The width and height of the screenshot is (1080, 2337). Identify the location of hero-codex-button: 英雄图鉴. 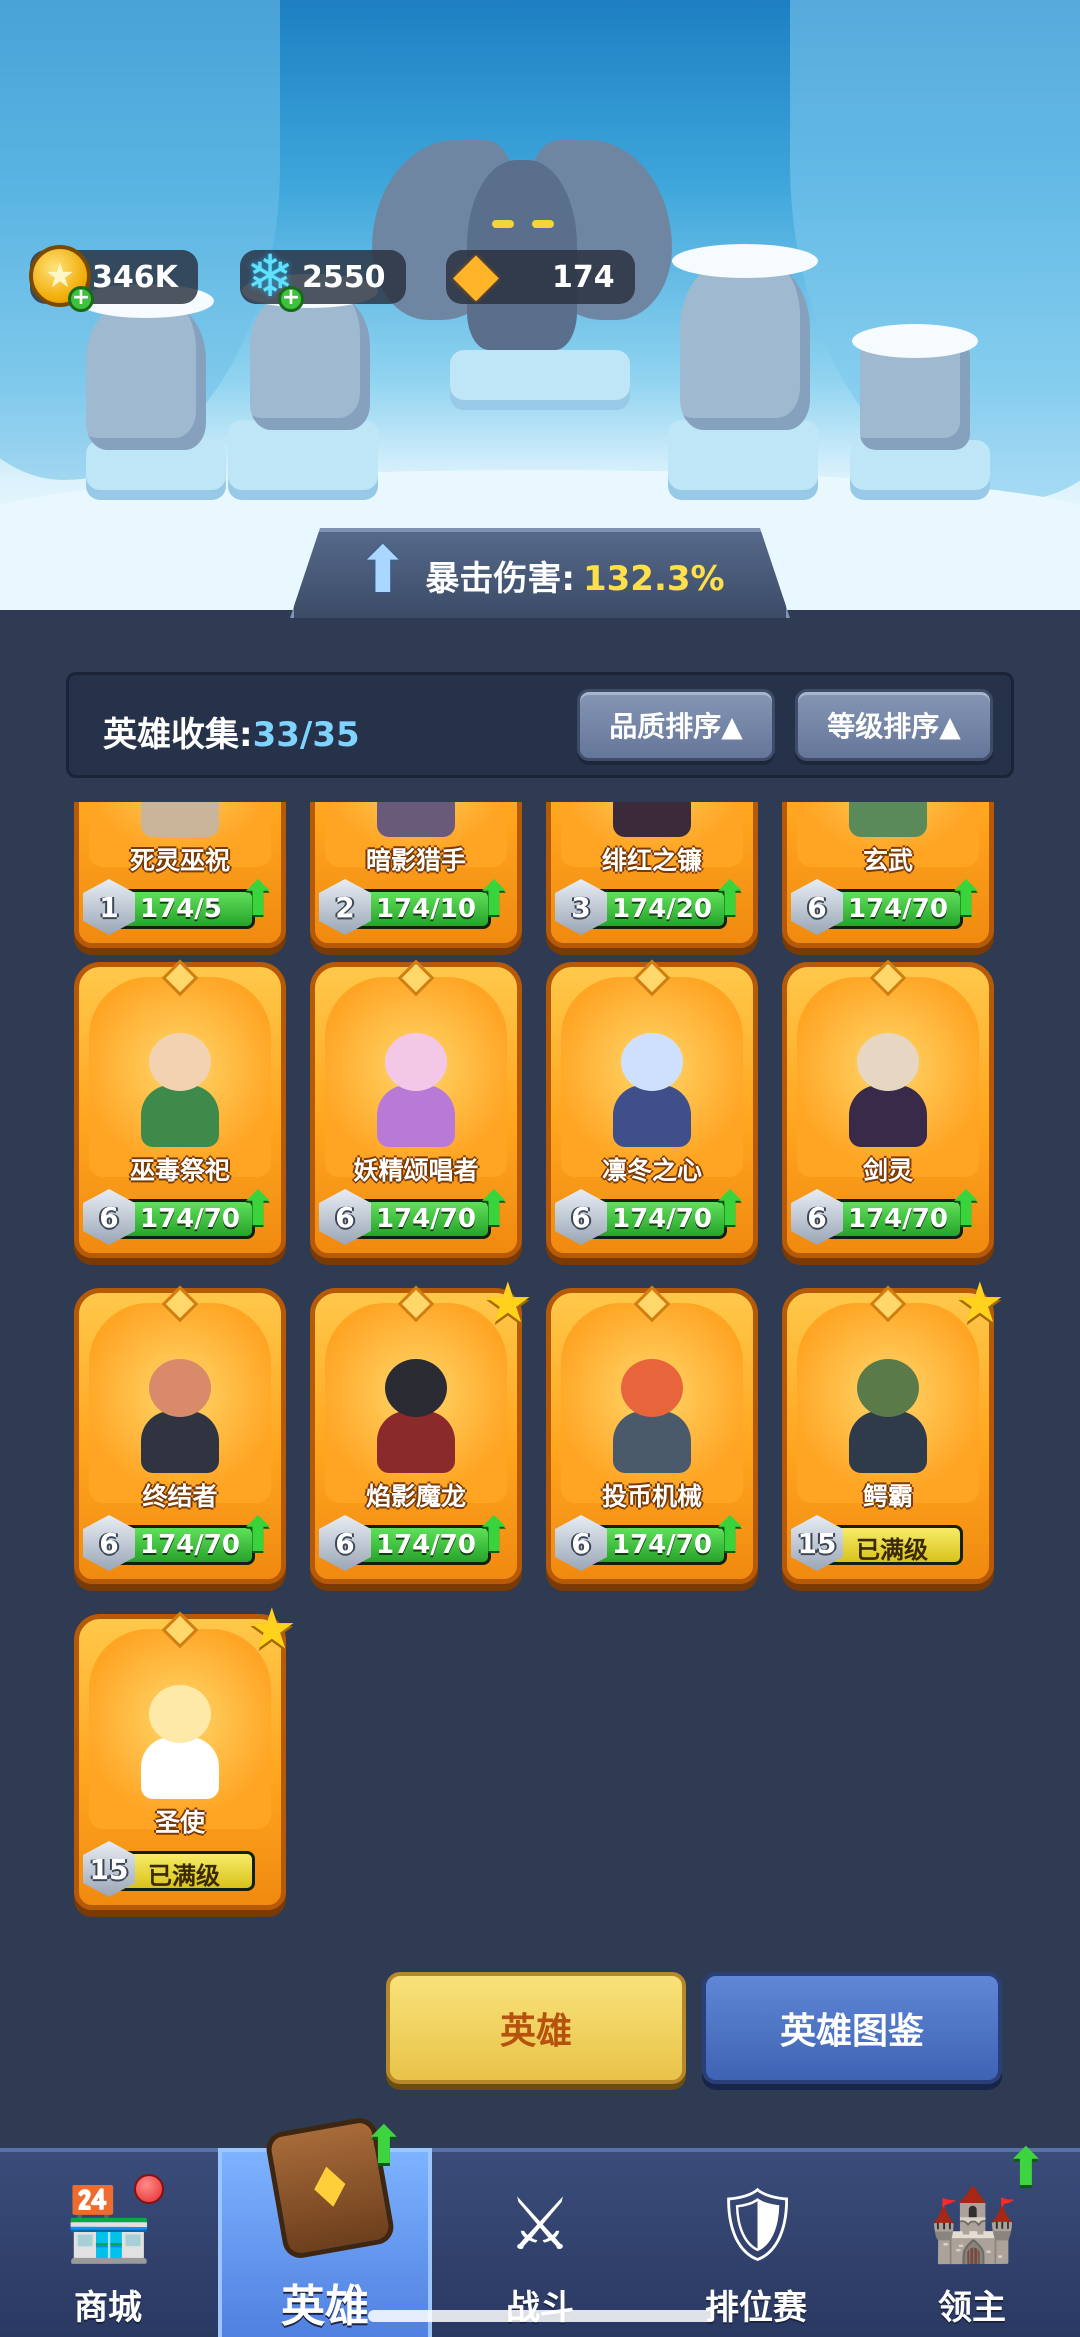
(852, 2028).